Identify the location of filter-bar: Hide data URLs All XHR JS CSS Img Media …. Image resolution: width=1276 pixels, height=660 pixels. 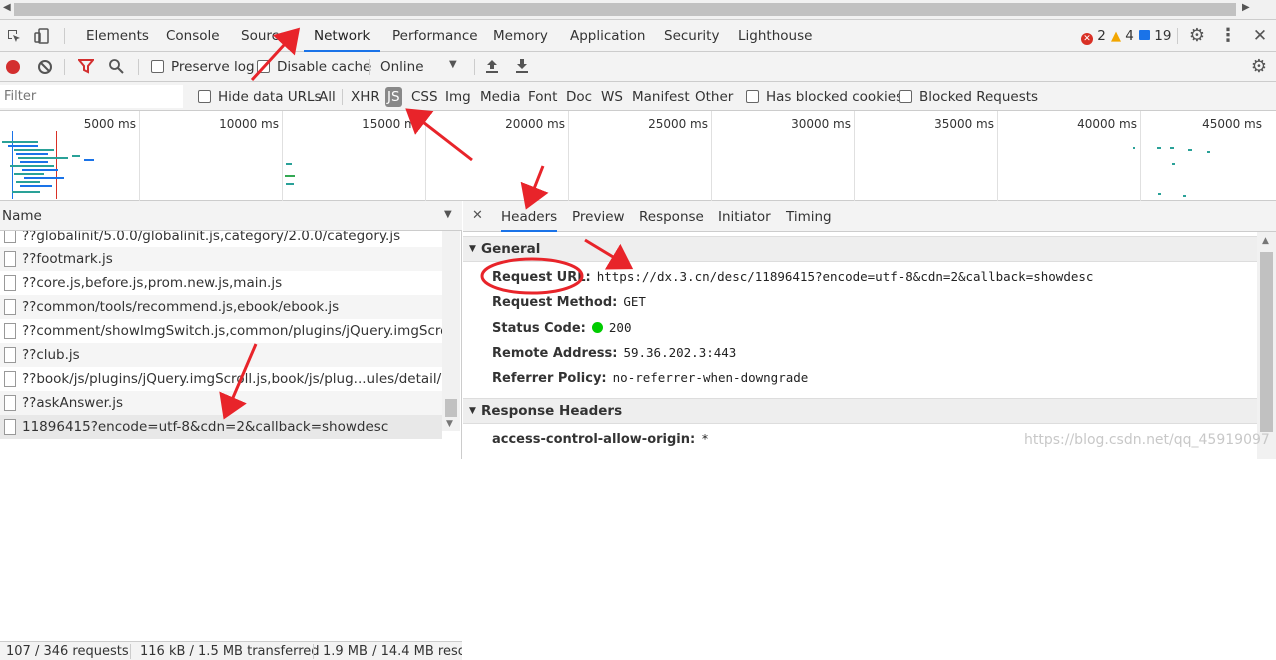
(638, 96).